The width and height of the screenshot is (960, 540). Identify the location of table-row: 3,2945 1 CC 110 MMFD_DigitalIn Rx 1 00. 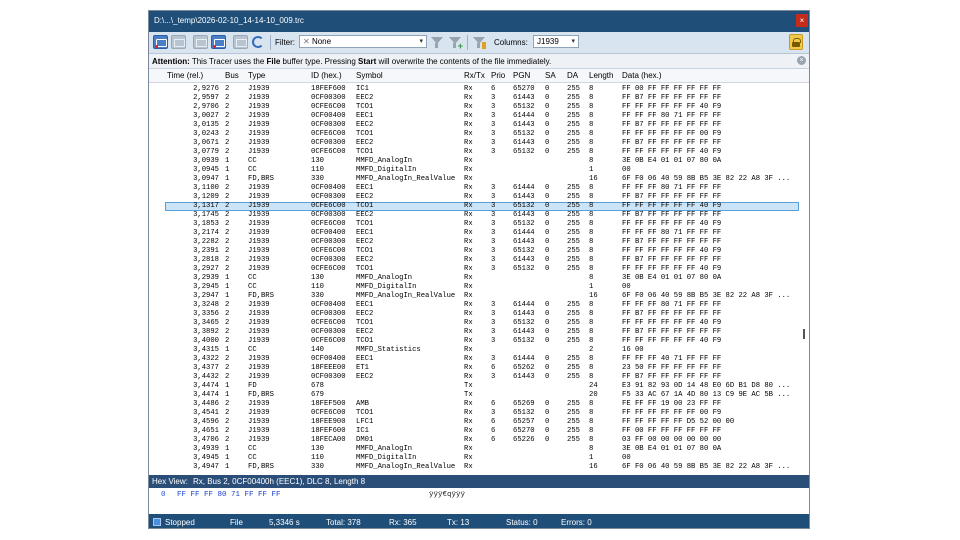
(474, 287).